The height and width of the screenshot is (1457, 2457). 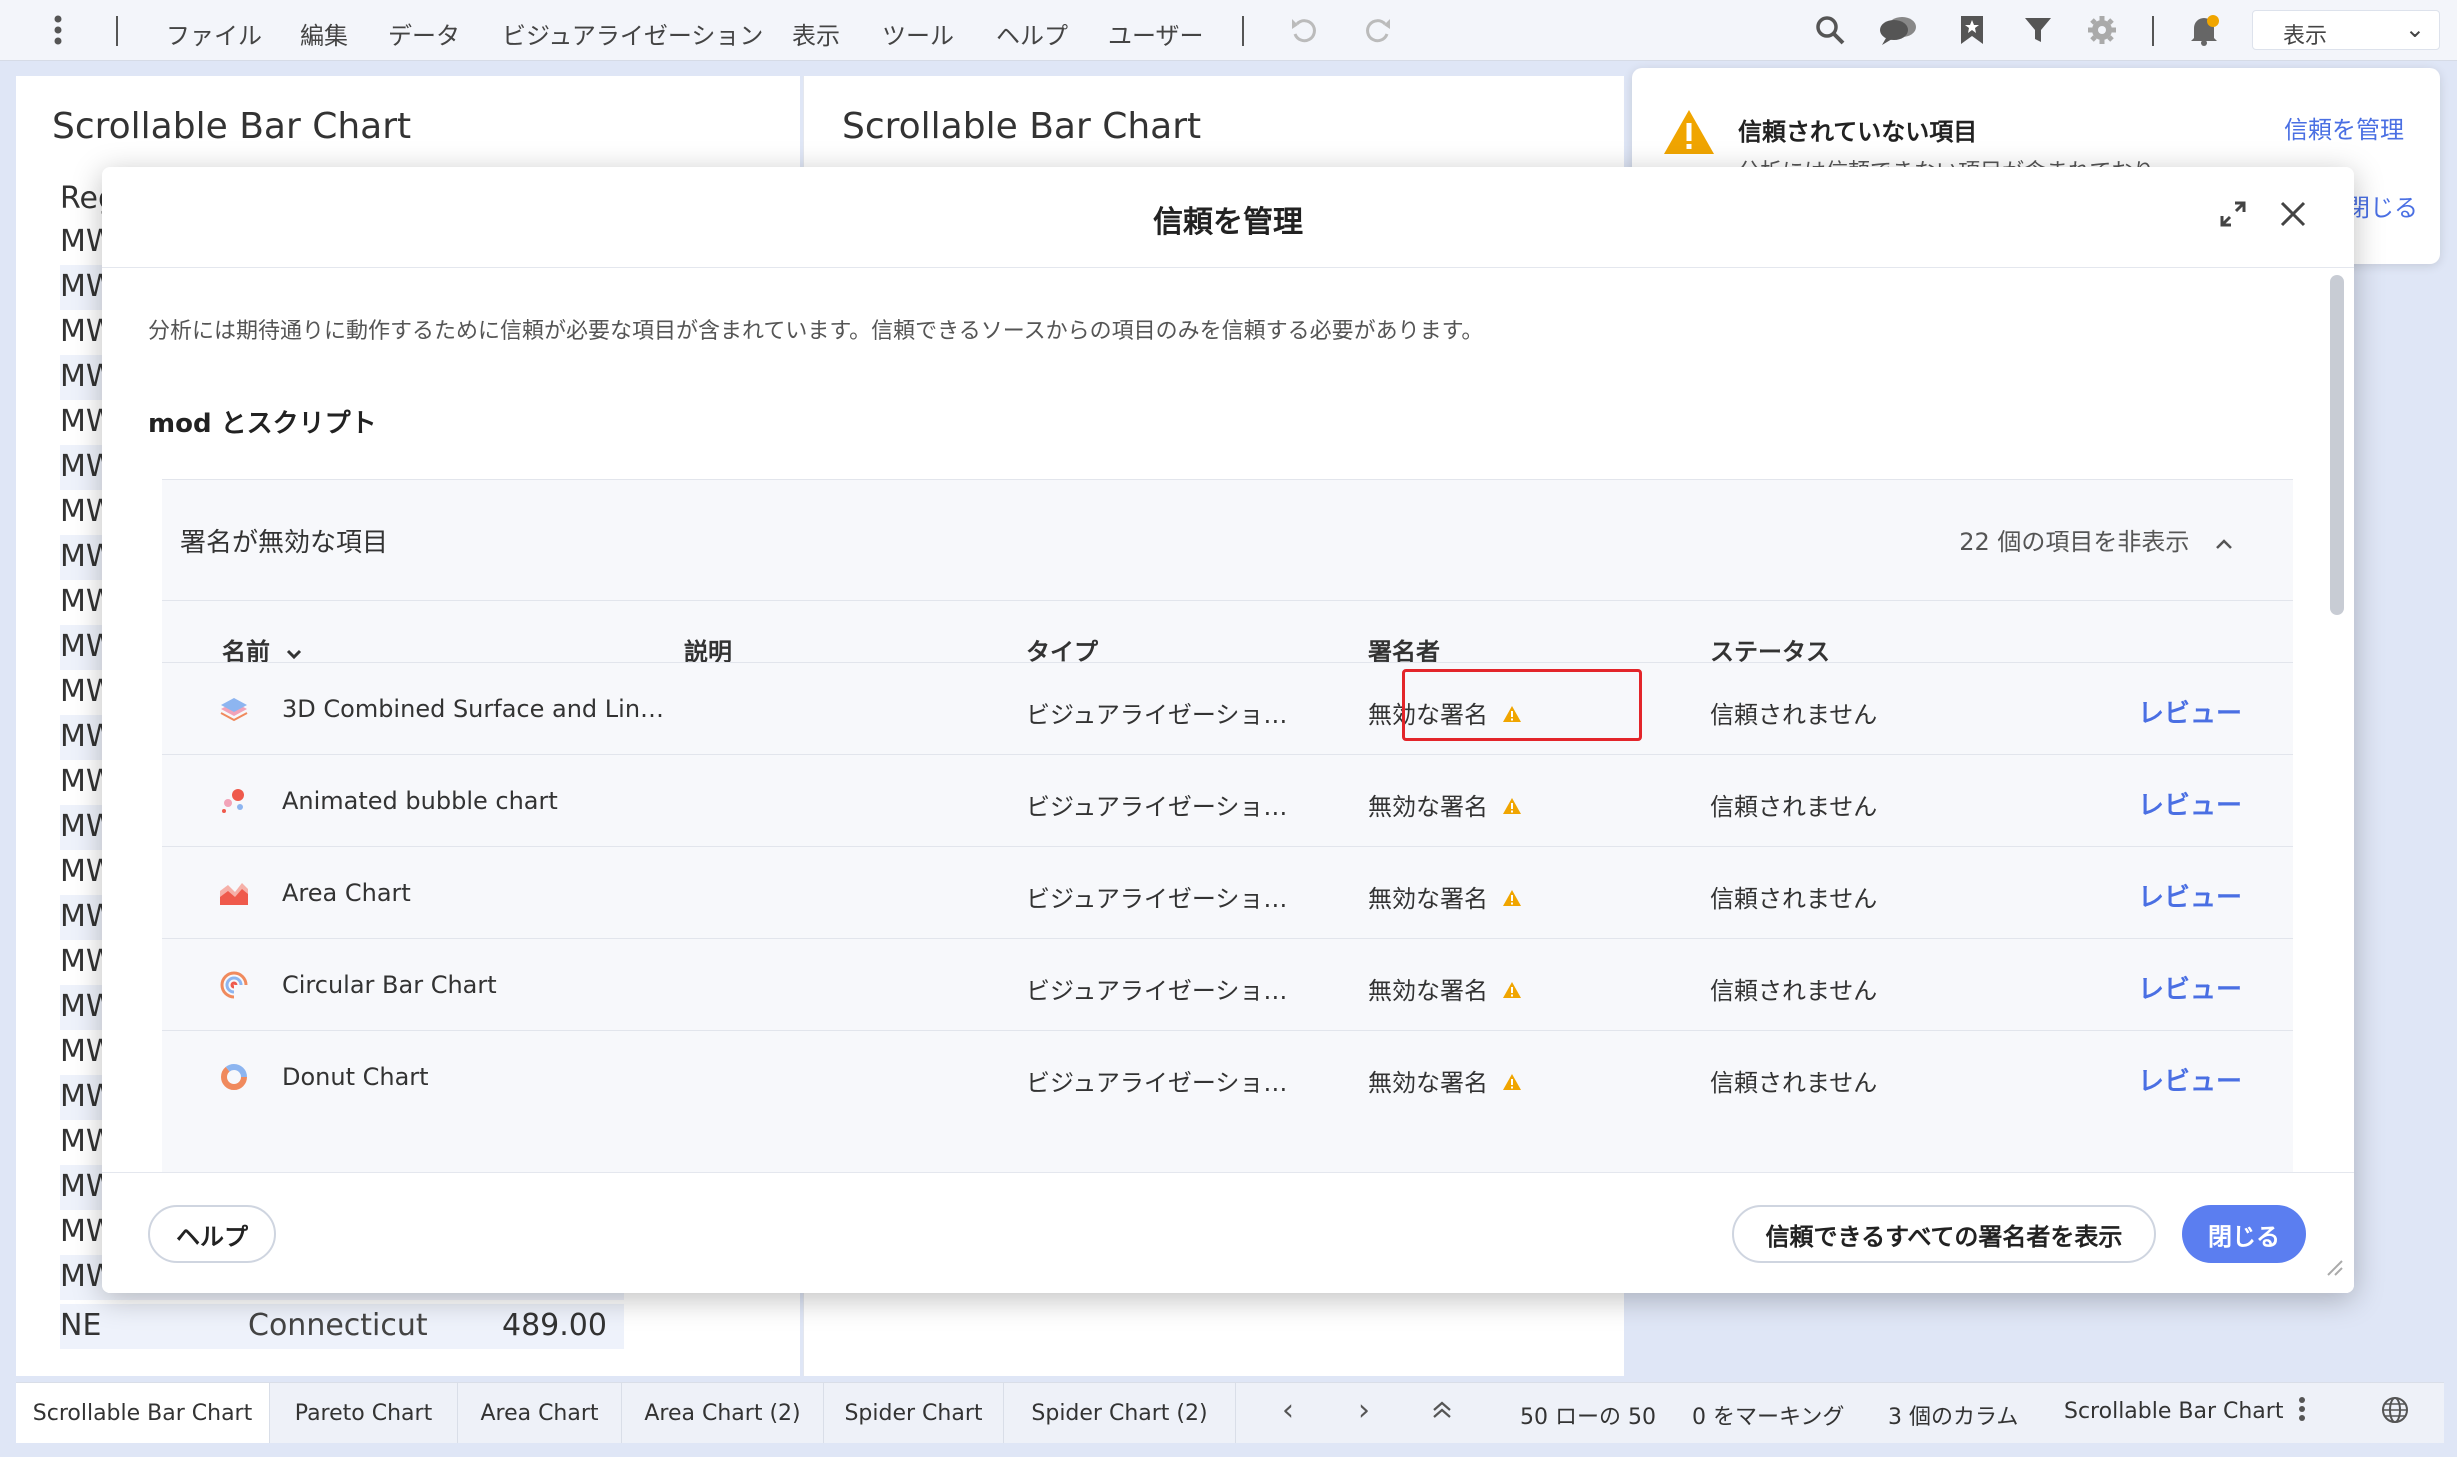 I want to click on gear-icon, so click(x=2102, y=30).